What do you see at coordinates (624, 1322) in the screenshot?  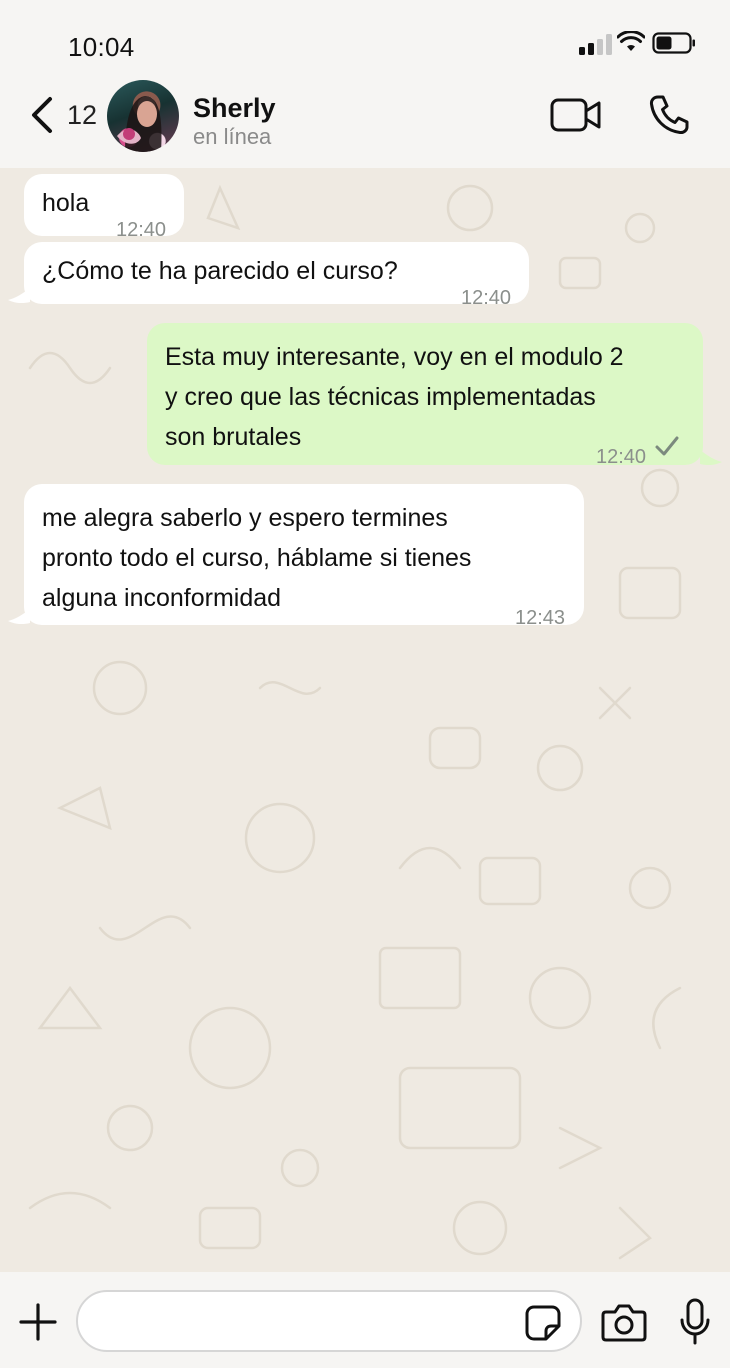 I see `camera-icon` at bounding box center [624, 1322].